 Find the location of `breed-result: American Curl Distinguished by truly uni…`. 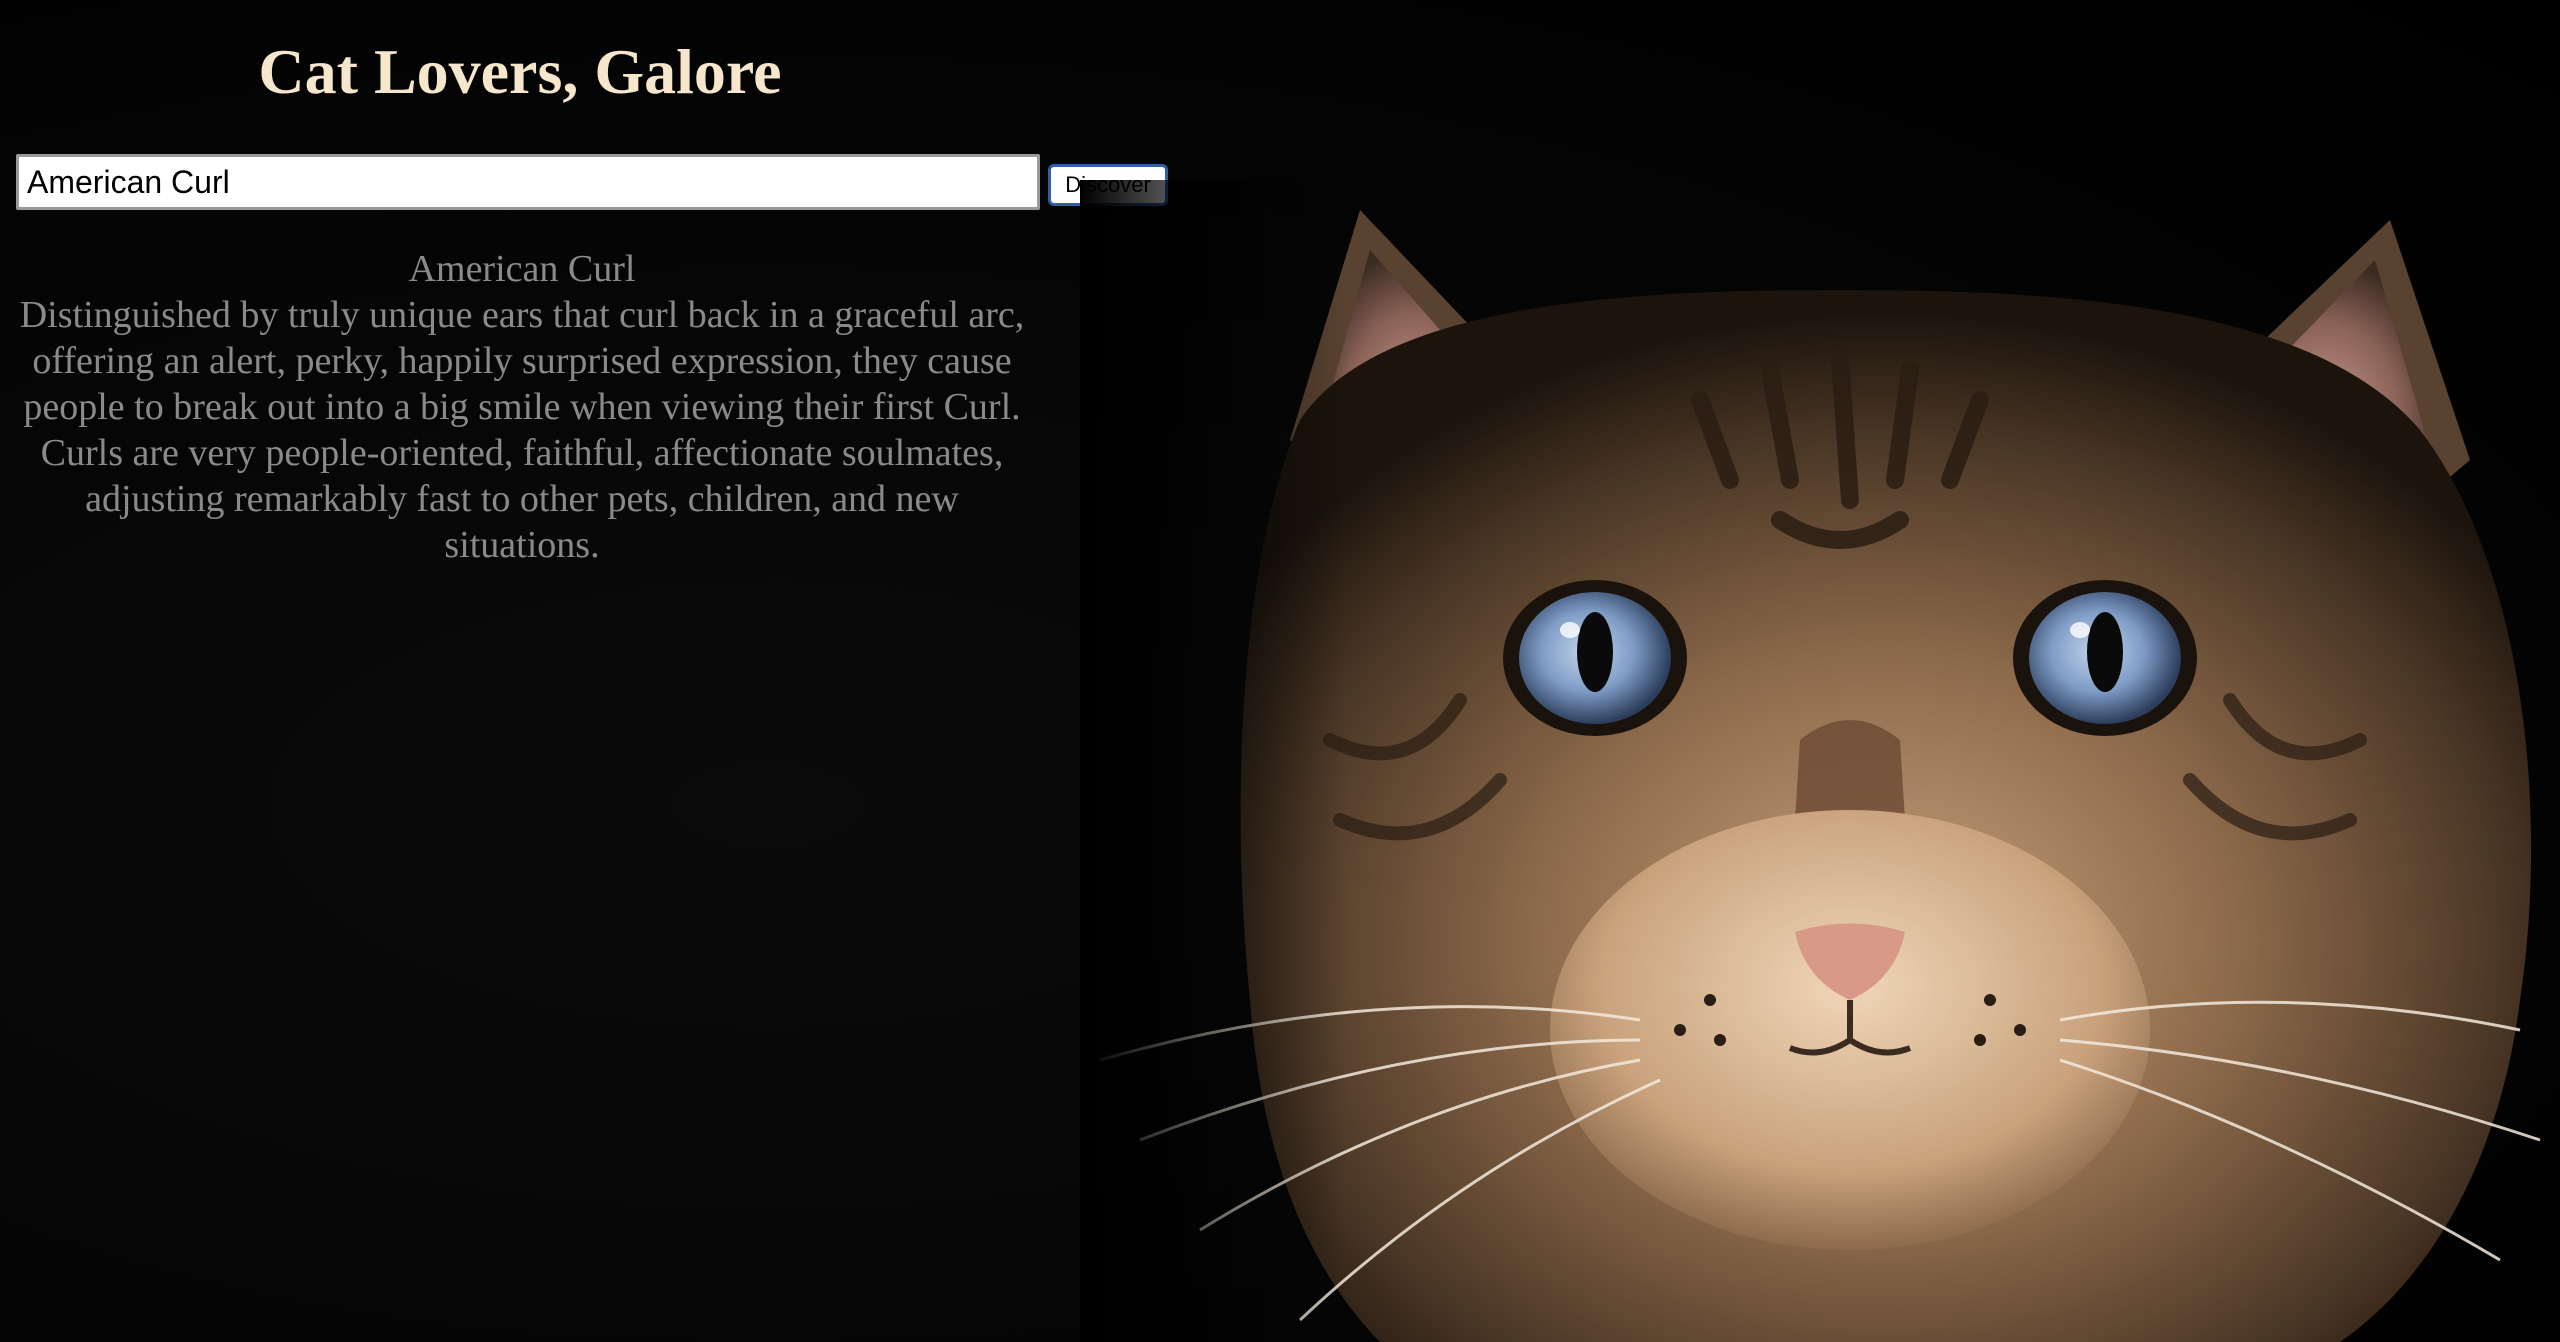

breed-result: American Curl Distinguished by truly uni… is located at coordinates (522, 407).